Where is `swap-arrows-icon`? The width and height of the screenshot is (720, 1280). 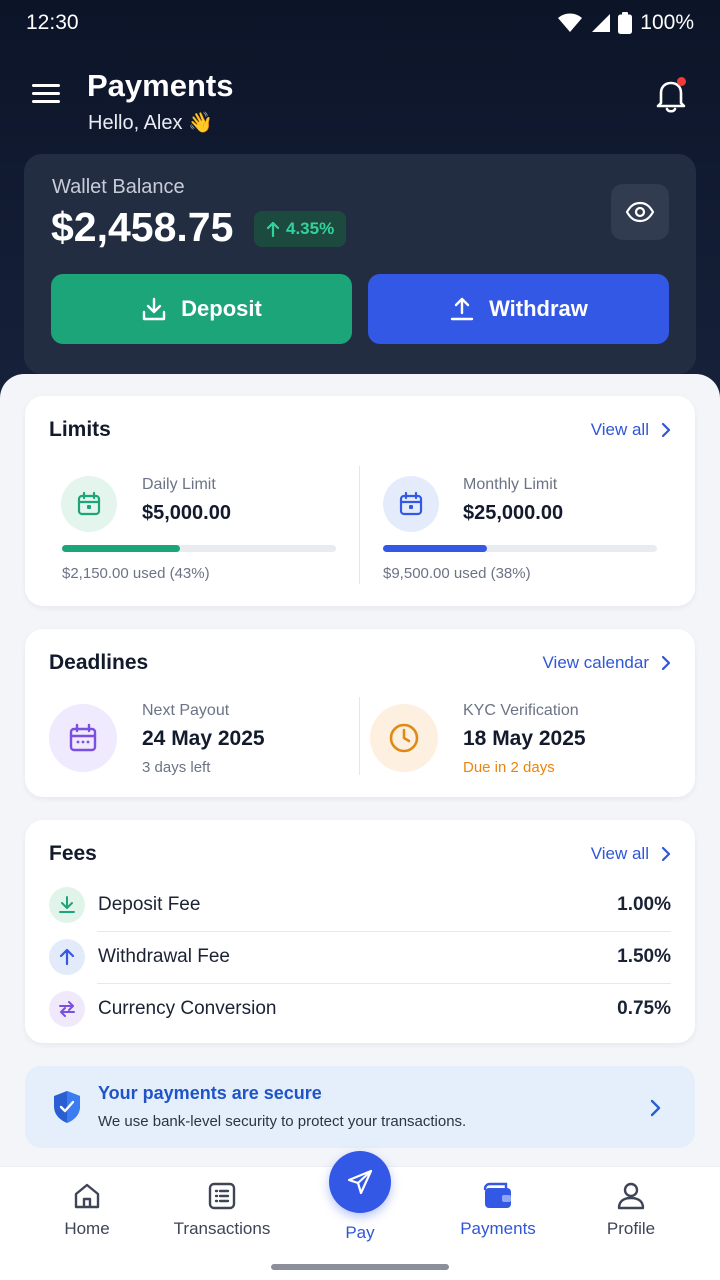 swap-arrows-icon is located at coordinates (67, 1009).